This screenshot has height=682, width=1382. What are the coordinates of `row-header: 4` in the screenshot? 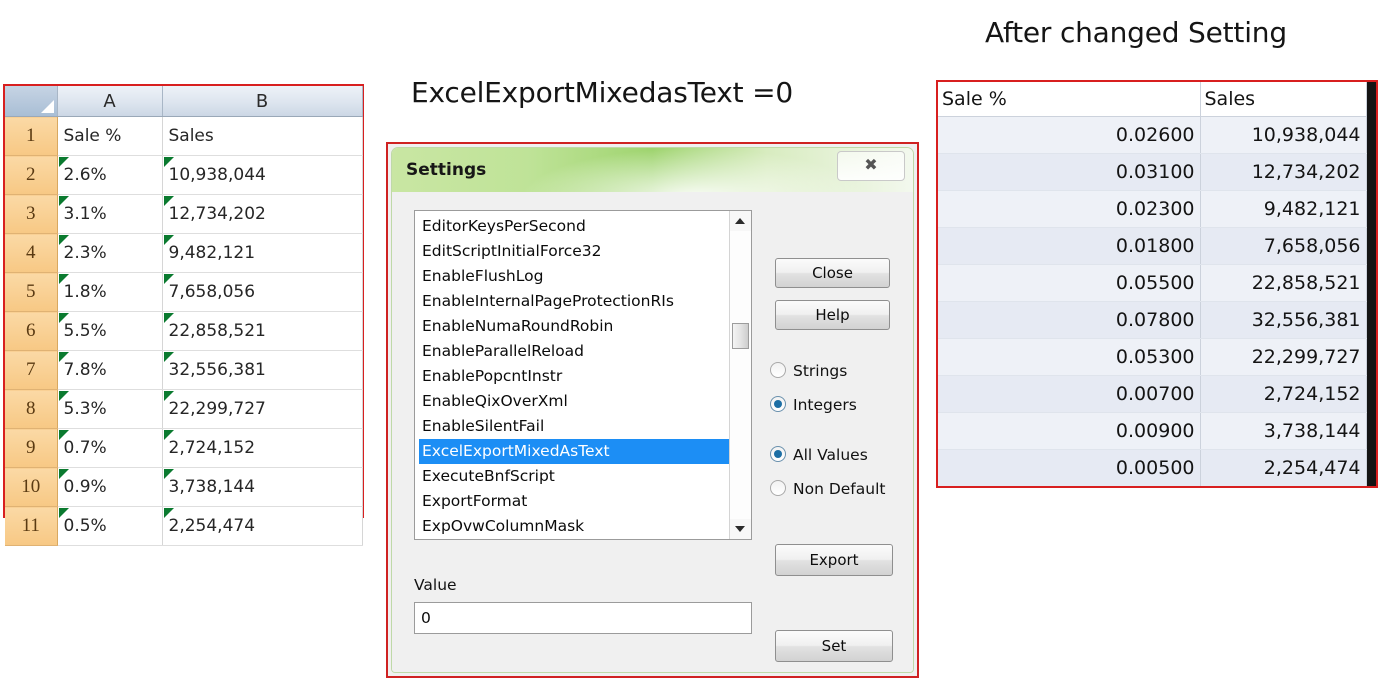 It's located at (31, 253).